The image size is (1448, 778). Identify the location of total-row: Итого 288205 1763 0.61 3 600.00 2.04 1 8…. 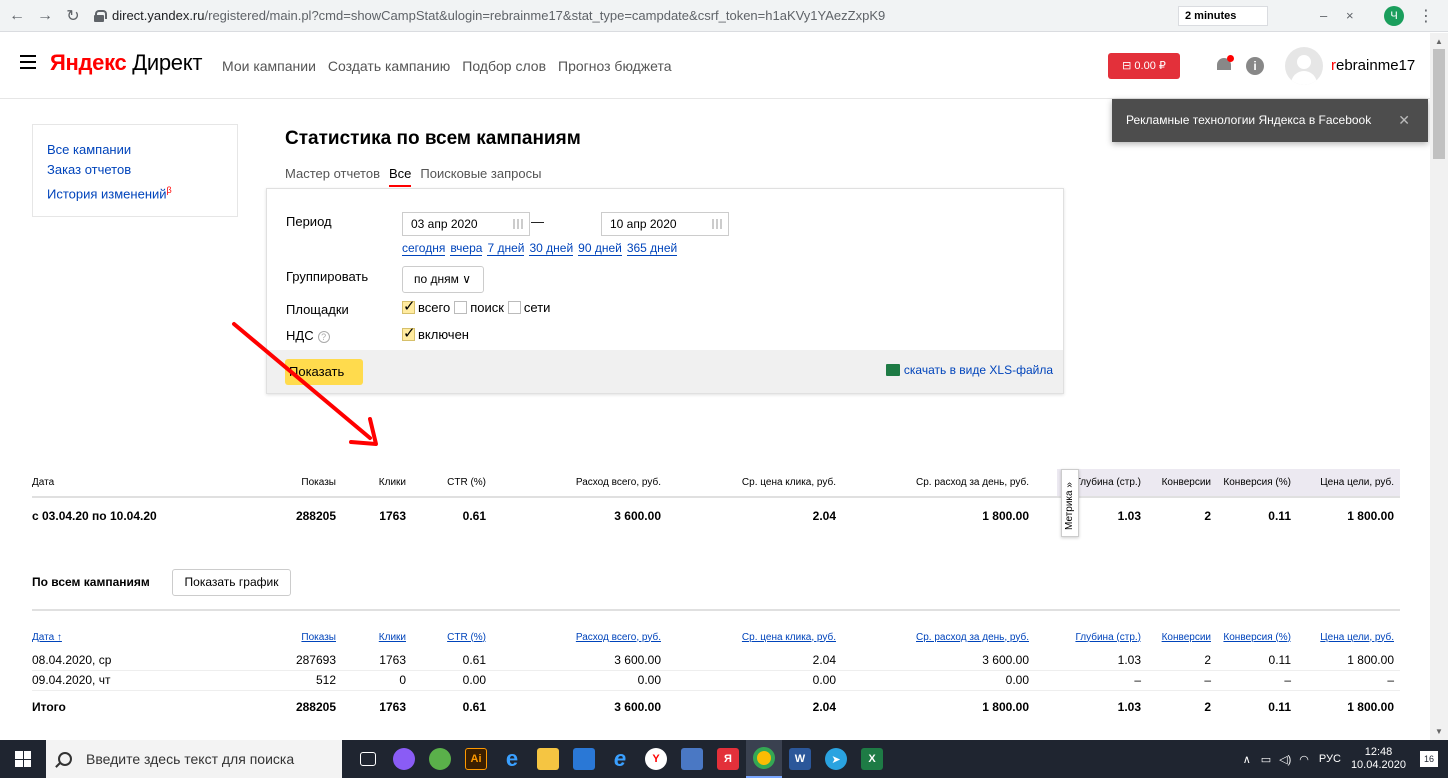
(713, 707).